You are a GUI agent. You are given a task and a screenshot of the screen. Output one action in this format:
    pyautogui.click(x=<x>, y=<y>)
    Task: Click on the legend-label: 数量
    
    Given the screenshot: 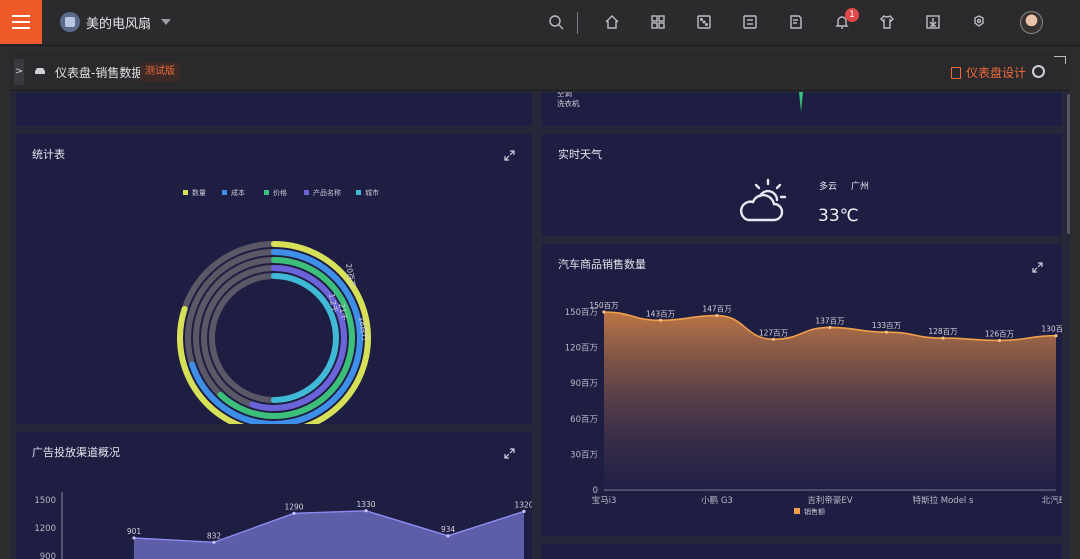 What is the action you would take?
    pyautogui.click(x=199, y=192)
    